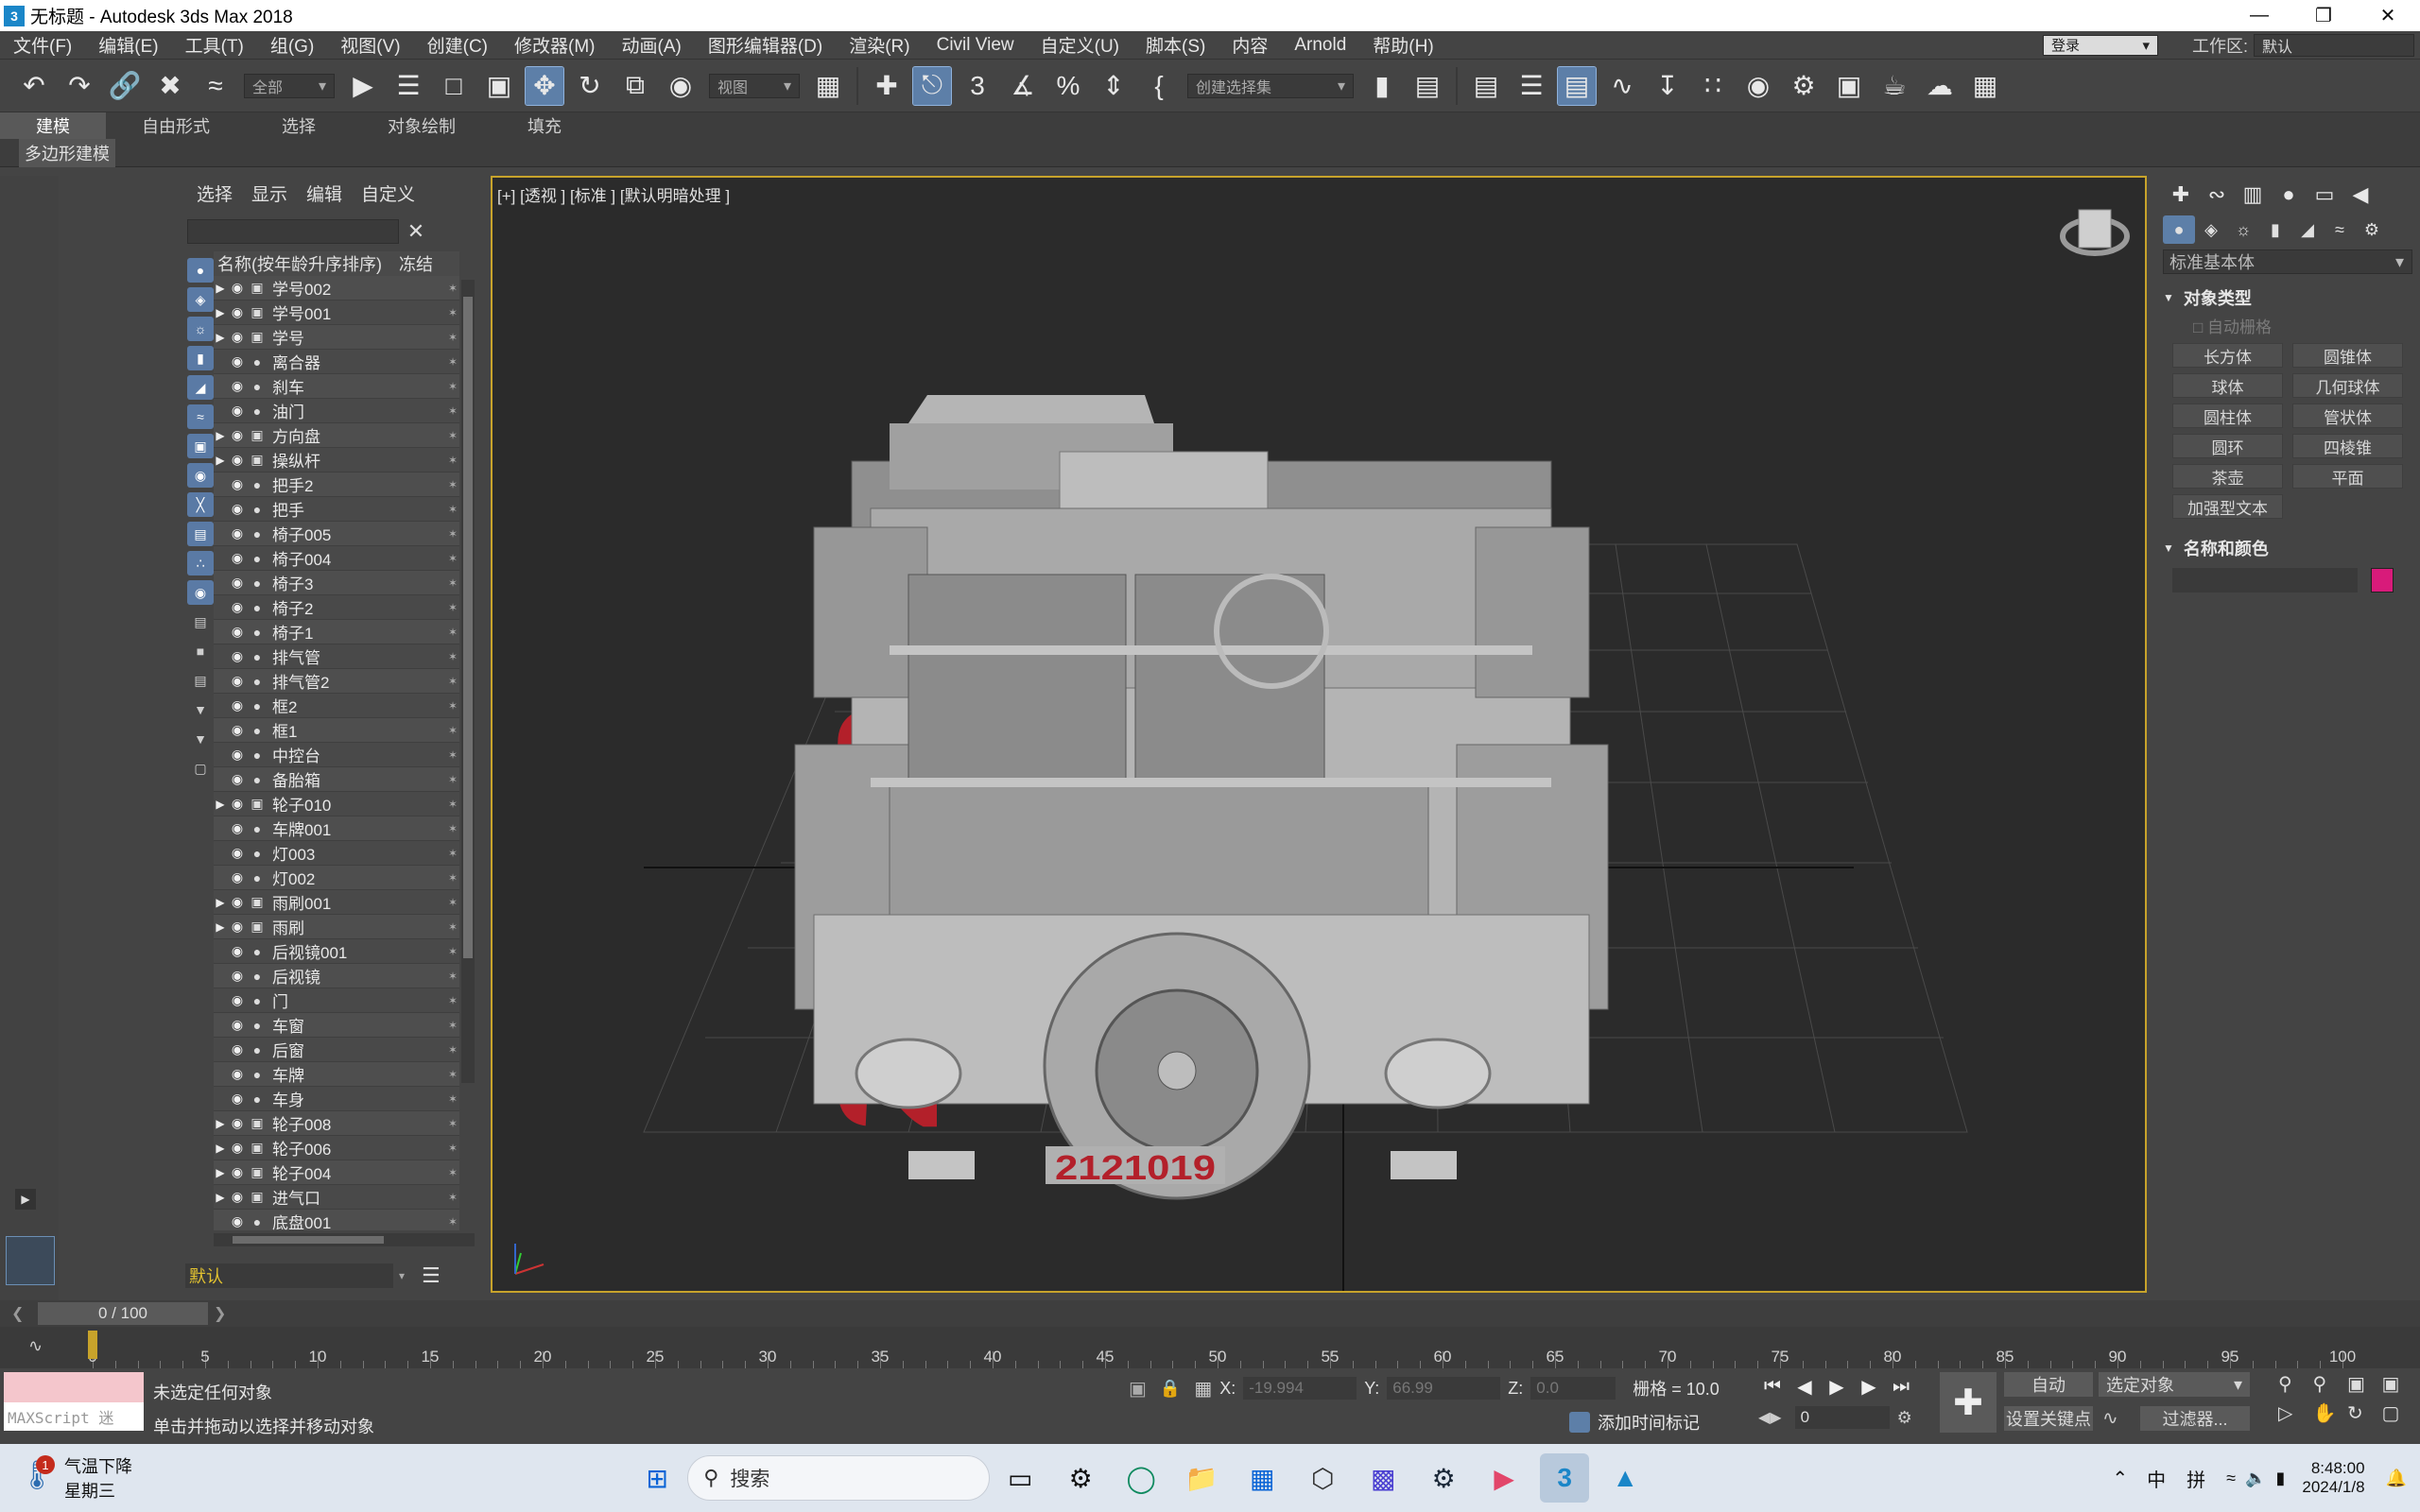 The image size is (2420, 1512). What do you see at coordinates (176, 125) in the screenshot?
I see `ribbon-tab-1: 自由形式` at bounding box center [176, 125].